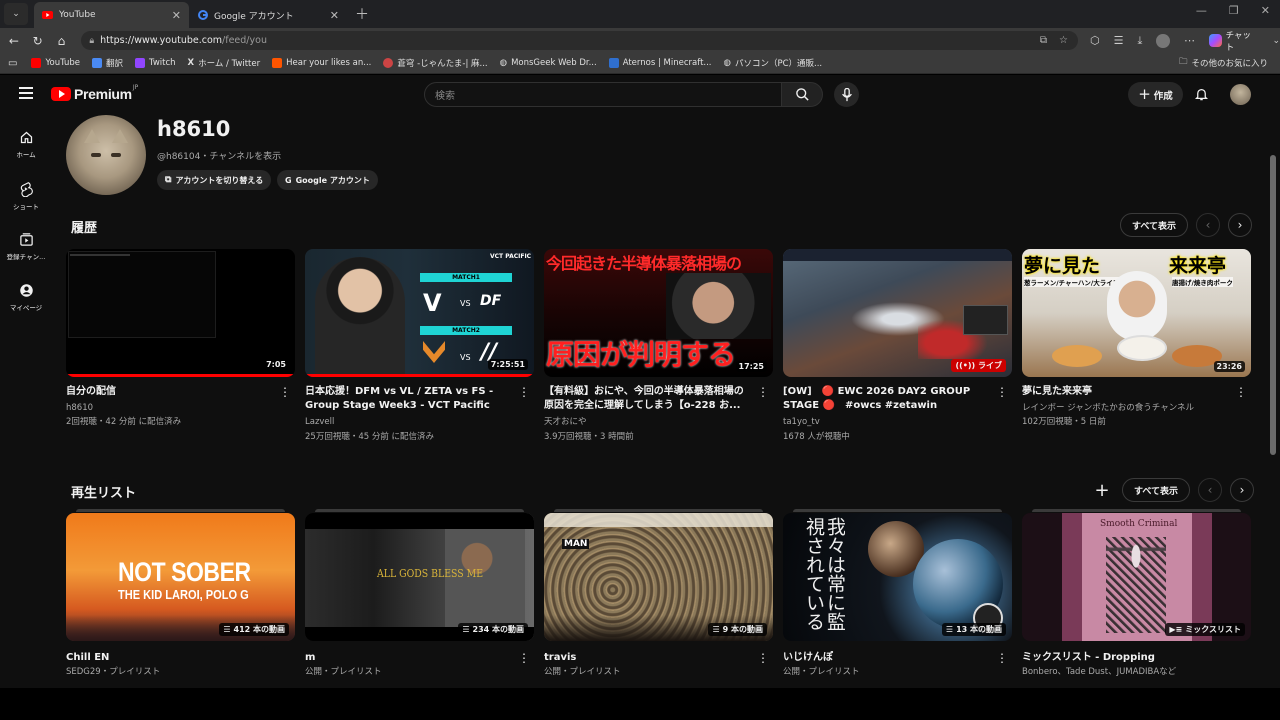  I want to click on playlist-card: MAN ☰ 9 本の動画 travis 公開・プレイリスト ⋮, so click(658, 593).